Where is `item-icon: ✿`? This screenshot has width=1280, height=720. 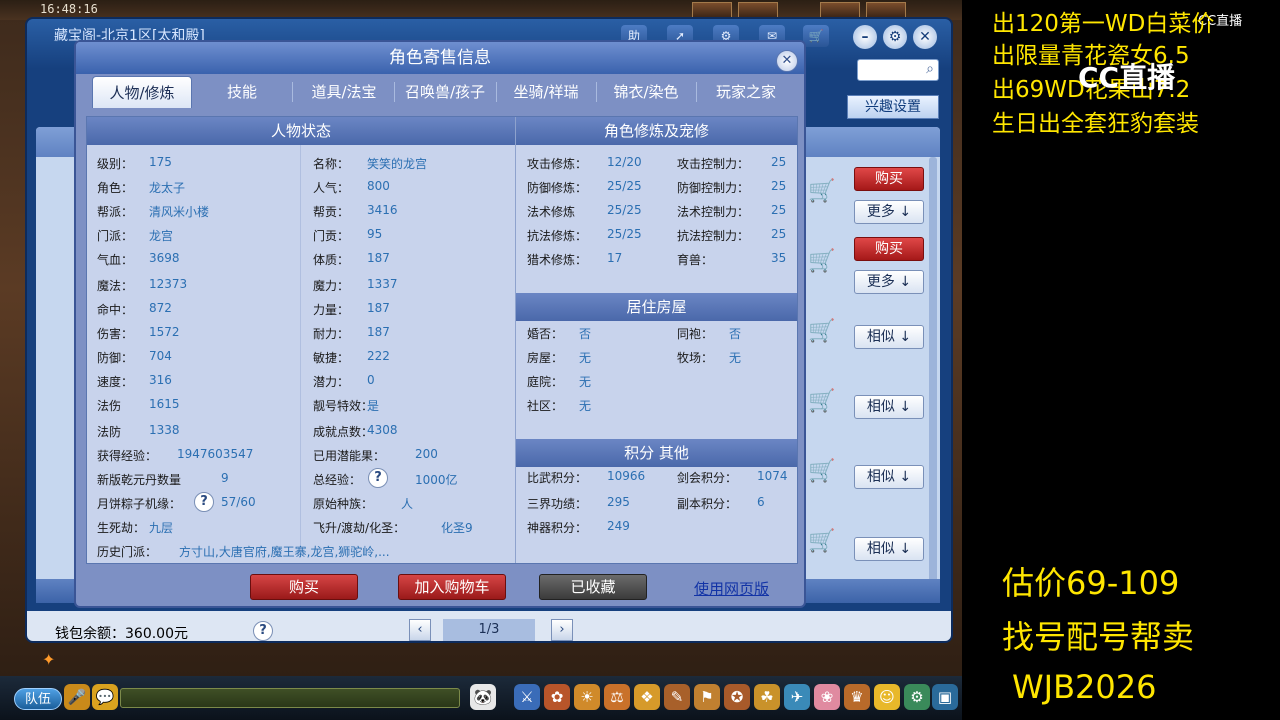 item-icon: ✿ is located at coordinates (557, 697).